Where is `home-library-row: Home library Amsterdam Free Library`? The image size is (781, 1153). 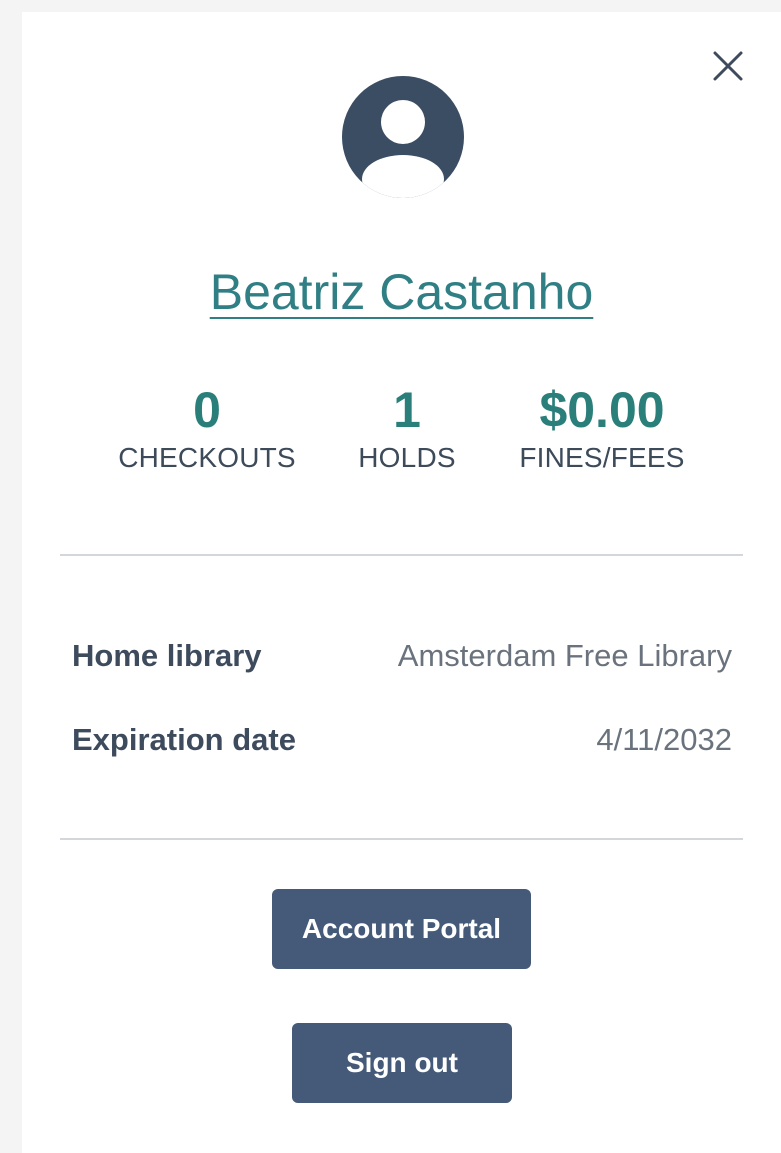
home-library-row: Home library Amsterdam Free Library is located at coordinates (402, 656).